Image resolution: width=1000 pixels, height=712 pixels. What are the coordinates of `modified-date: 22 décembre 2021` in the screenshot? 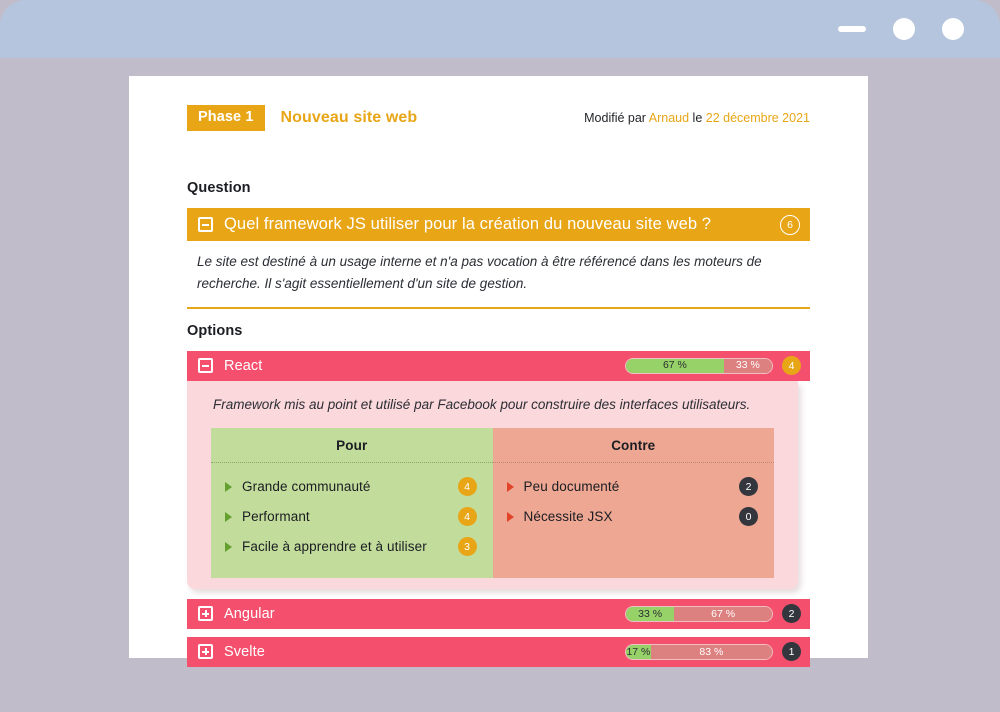 It's located at (757, 118).